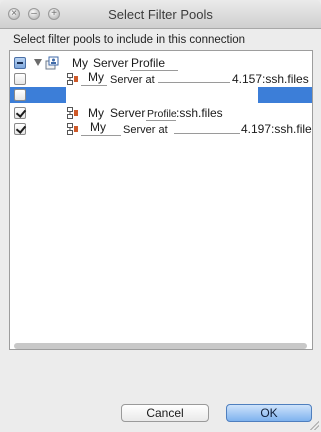 Image resolution: width=321 pixels, height=432 pixels. What do you see at coordinates (52, 63) in the screenshot?
I see `profile-icon` at bounding box center [52, 63].